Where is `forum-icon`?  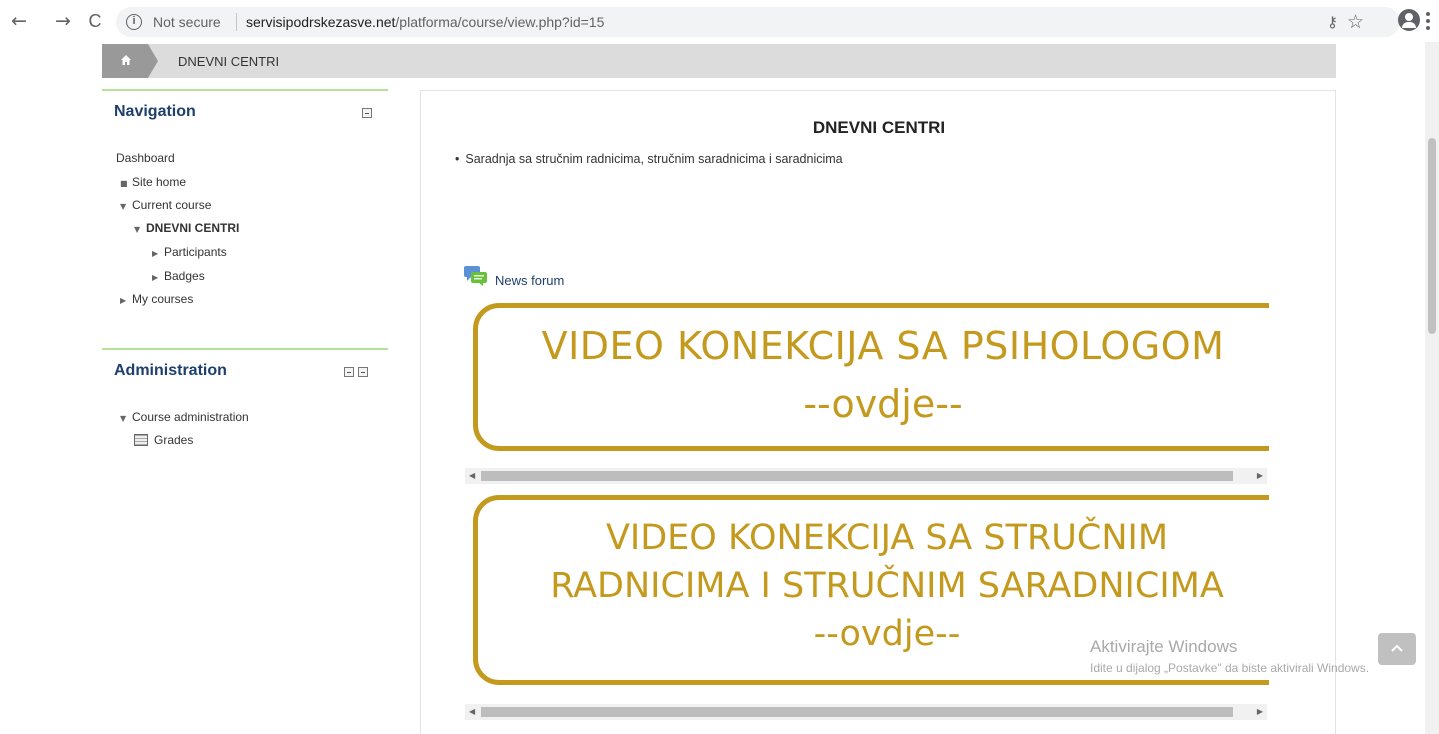
forum-icon is located at coordinates (475, 276).